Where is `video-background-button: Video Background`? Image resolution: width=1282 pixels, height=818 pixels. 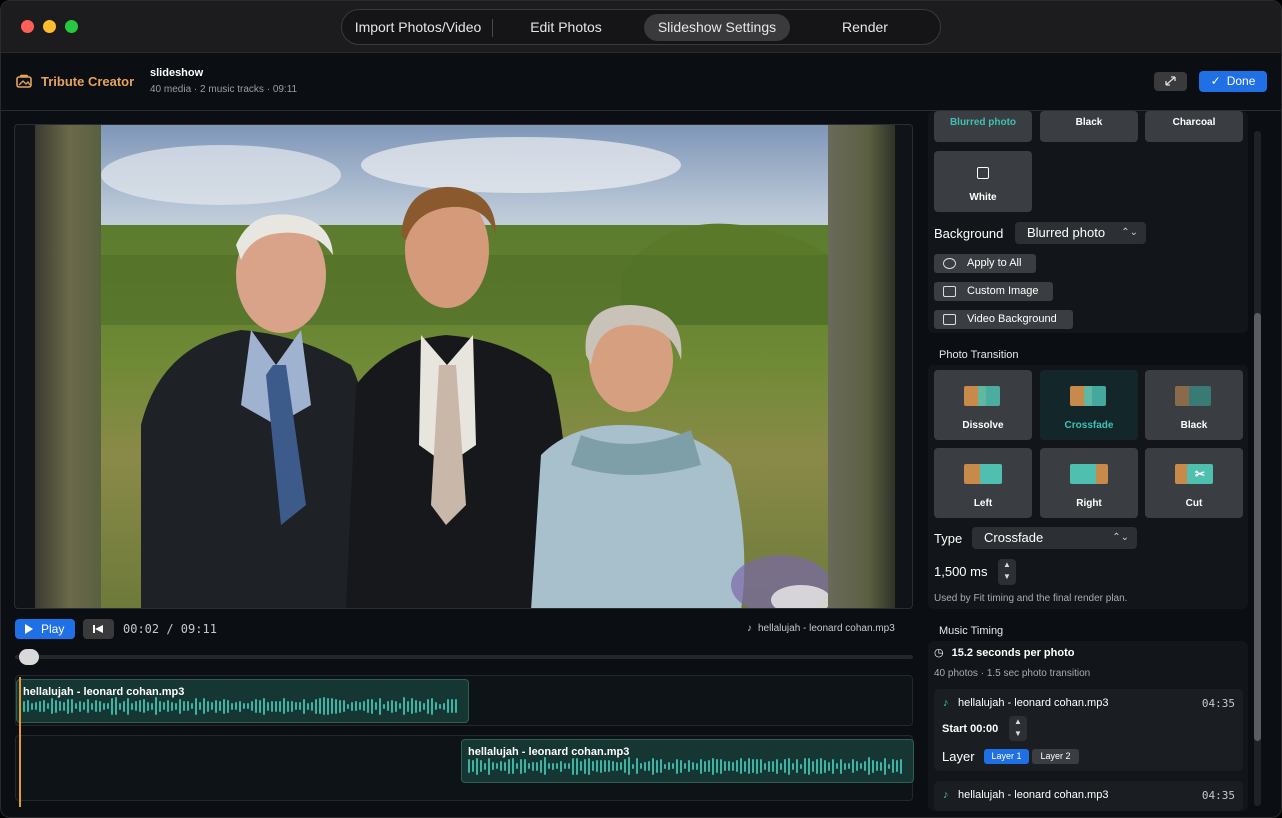 video-background-button: Video Background is located at coordinates (1003, 319).